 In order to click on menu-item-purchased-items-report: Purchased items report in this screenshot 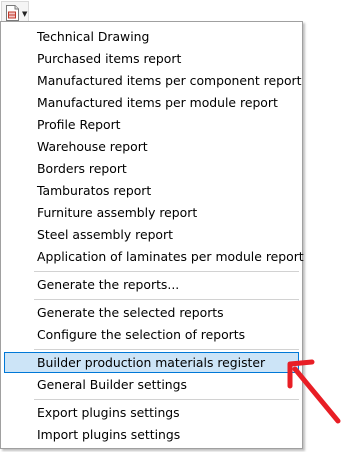, I will do `click(151, 58)`.